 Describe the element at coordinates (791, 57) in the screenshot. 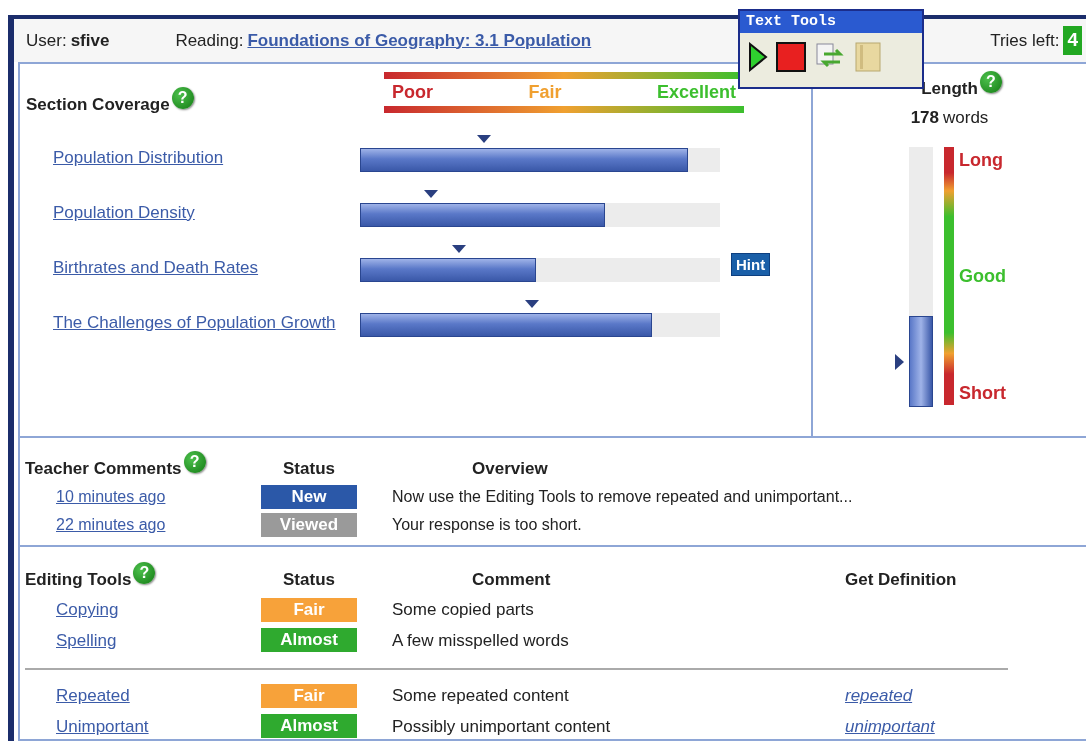

I see `stop-icon` at that location.